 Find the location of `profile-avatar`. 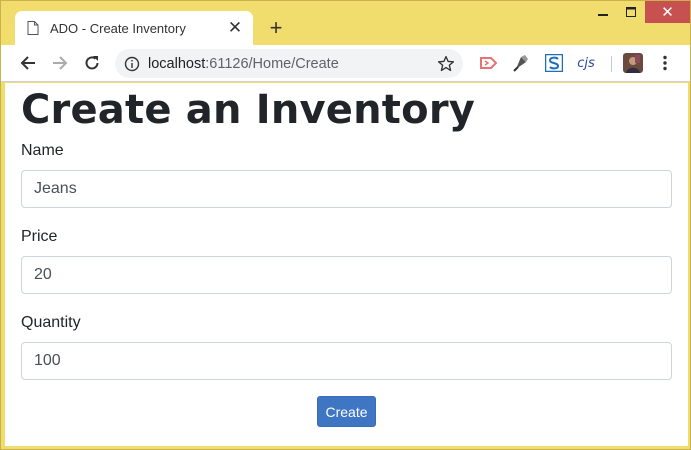

profile-avatar is located at coordinates (633, 63).